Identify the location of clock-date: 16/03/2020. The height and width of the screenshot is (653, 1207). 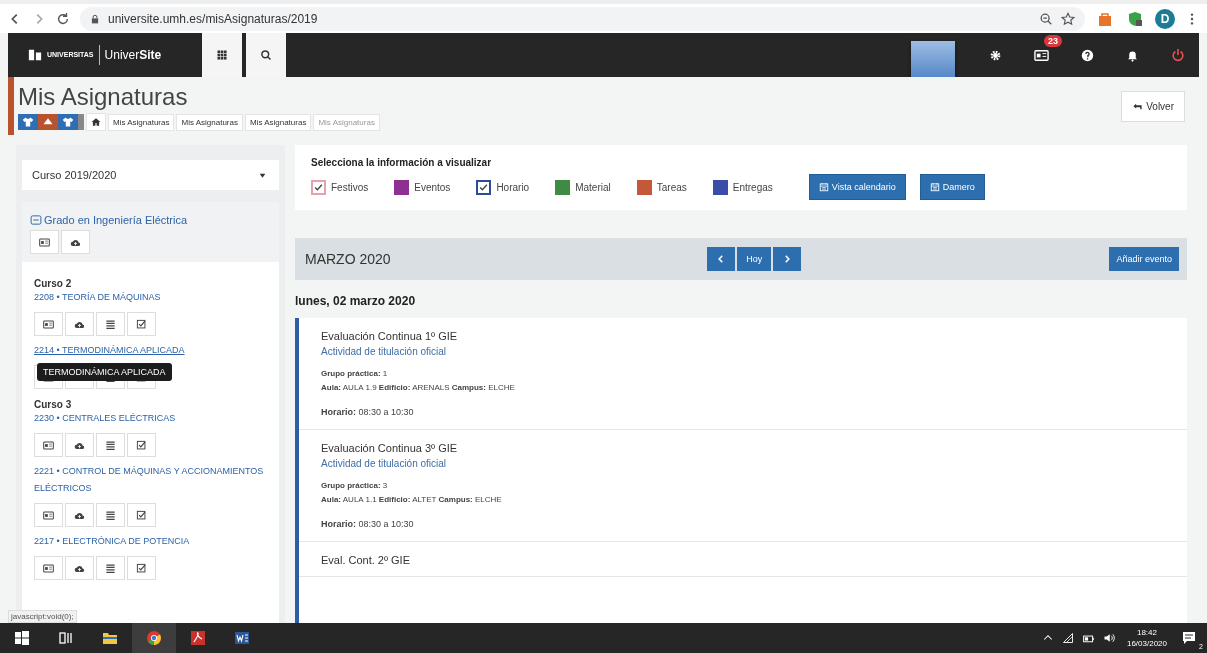
(1146, 643).